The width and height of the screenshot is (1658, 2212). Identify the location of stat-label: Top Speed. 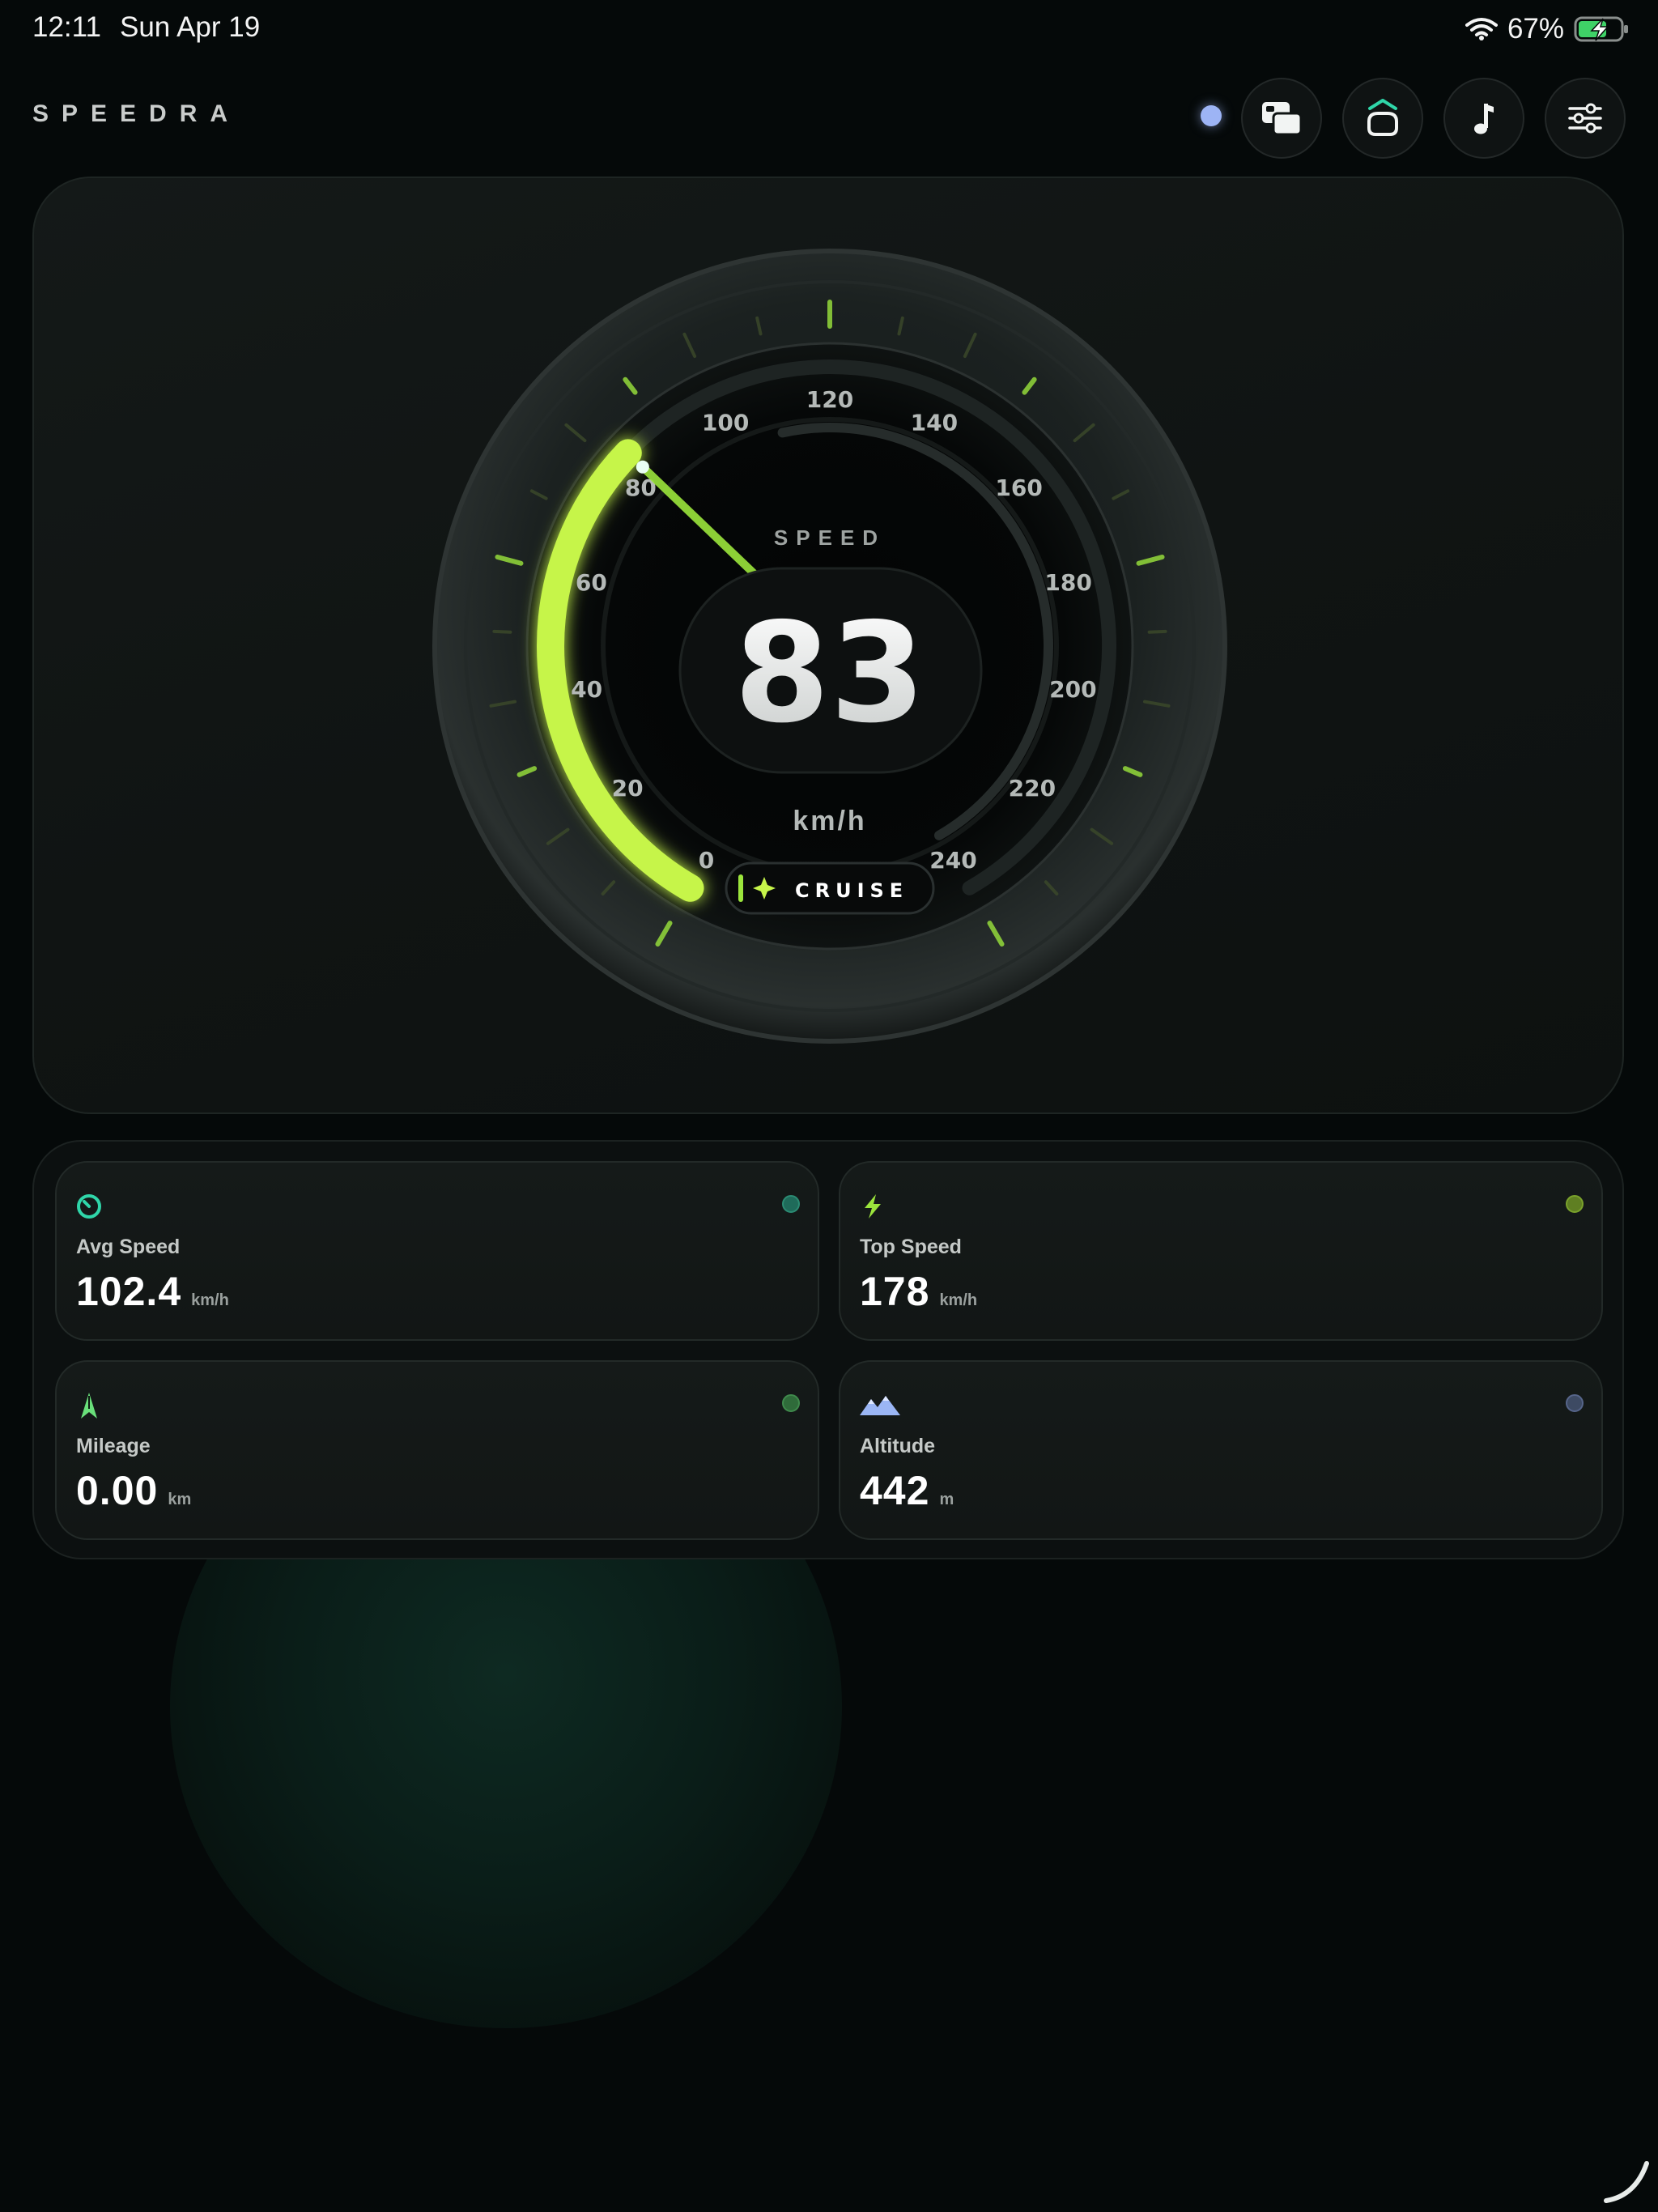
(911, 1247).